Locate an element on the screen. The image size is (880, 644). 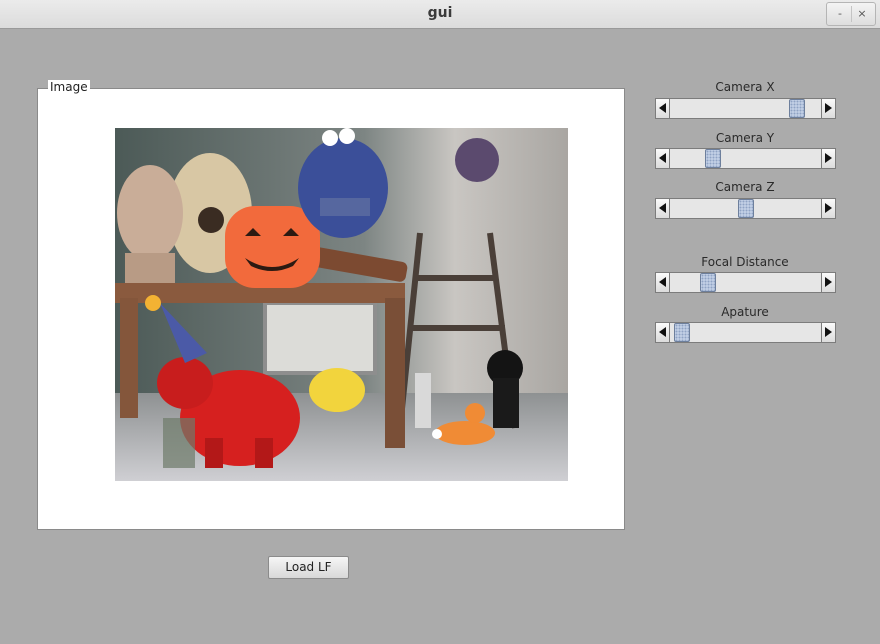
pumpkin is located at coordinates (272, 247).